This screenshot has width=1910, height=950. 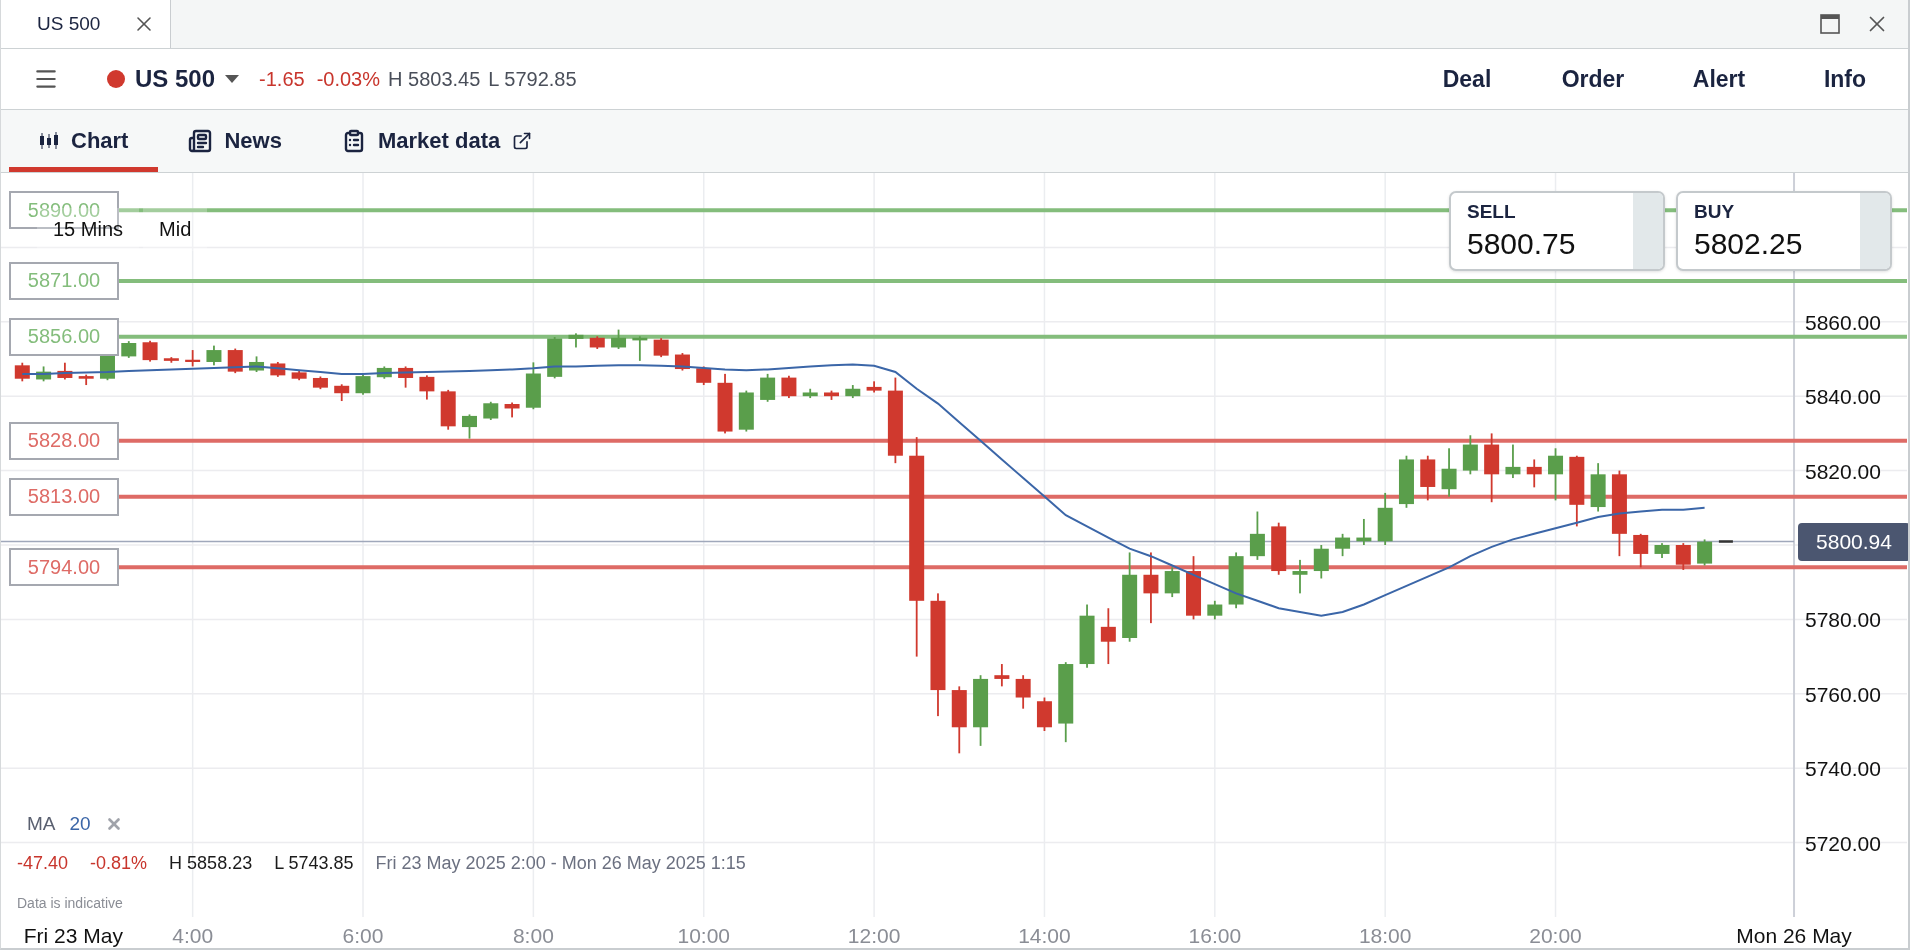 I want to click on view-tab: Market data, so click(x=437, y=141).